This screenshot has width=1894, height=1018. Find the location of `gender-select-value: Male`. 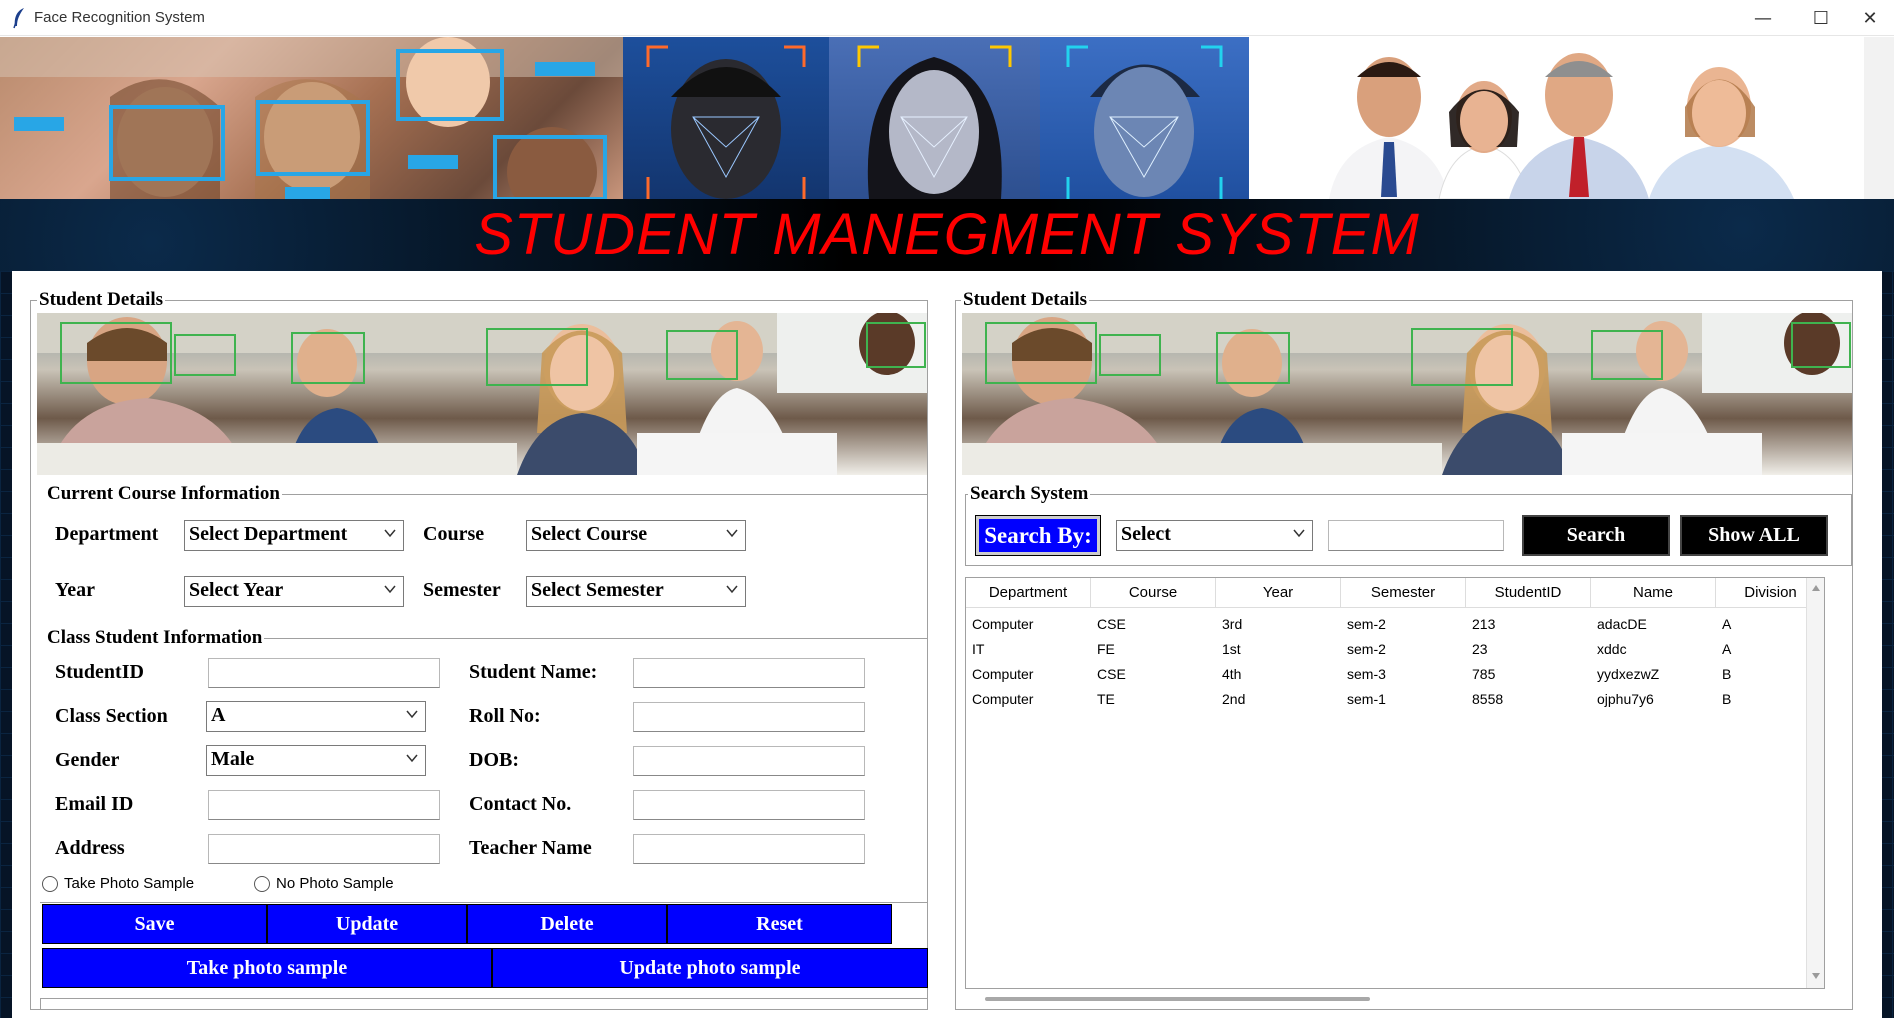

gender-select-value: Male is located at coordinates (233, 759).